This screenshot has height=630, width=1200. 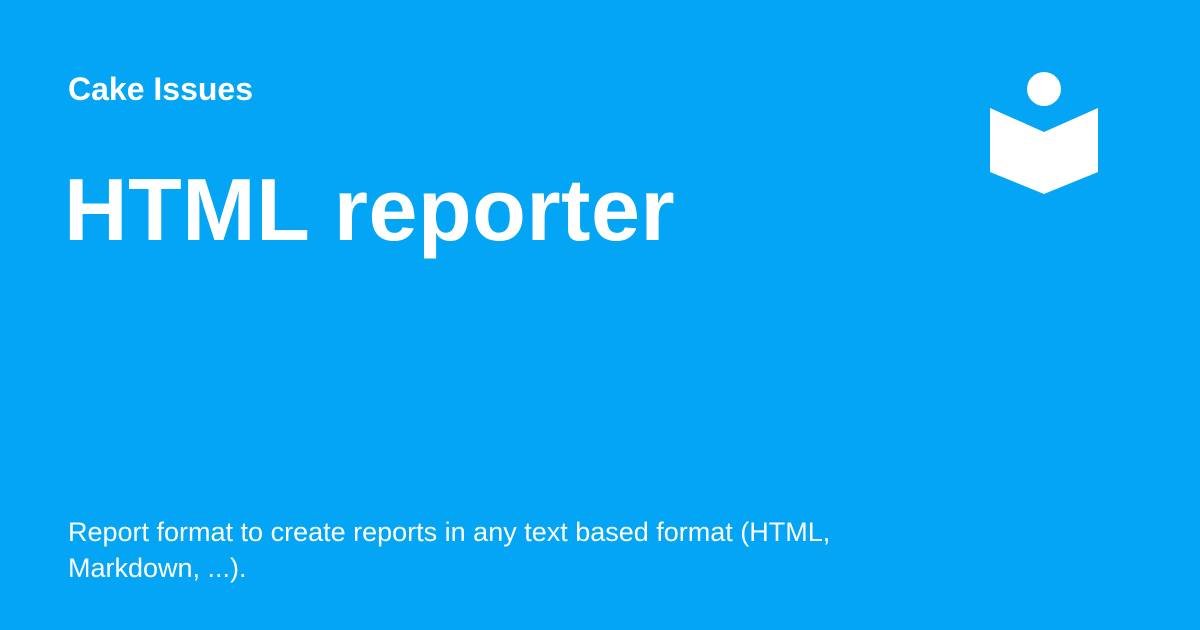 I want to click on page-title: HTML reporter, so click(x=370, y=209).